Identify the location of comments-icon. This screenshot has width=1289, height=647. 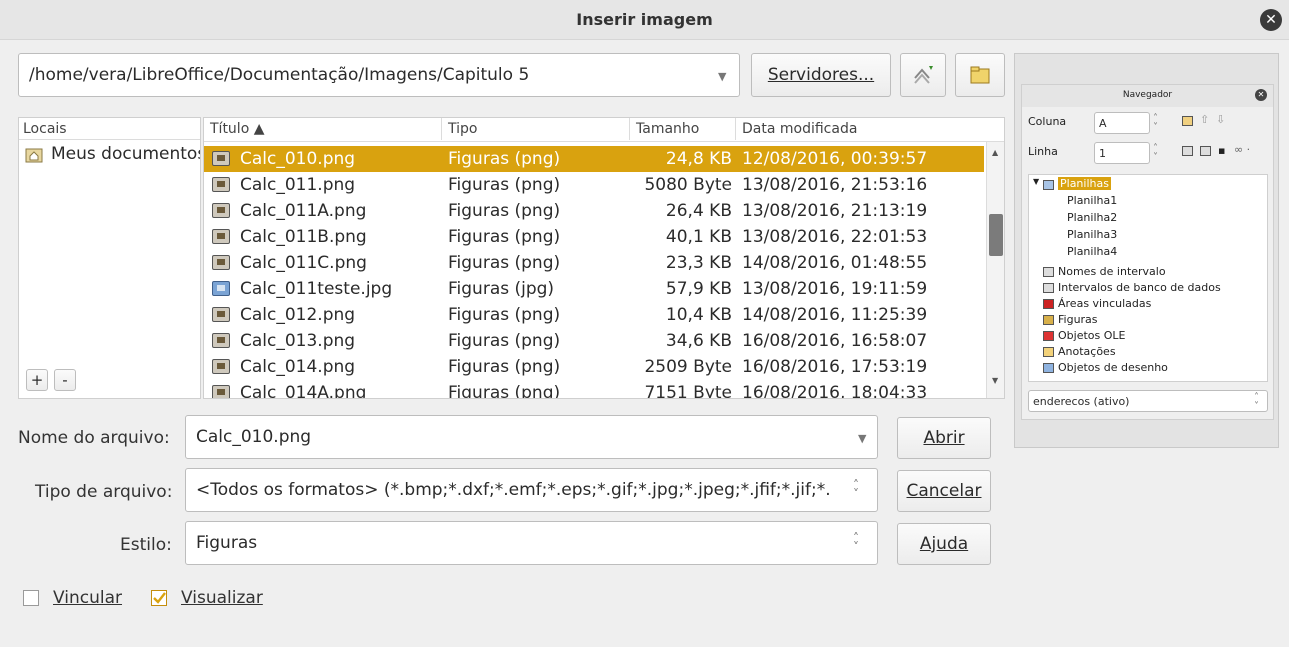
(1048, 352).